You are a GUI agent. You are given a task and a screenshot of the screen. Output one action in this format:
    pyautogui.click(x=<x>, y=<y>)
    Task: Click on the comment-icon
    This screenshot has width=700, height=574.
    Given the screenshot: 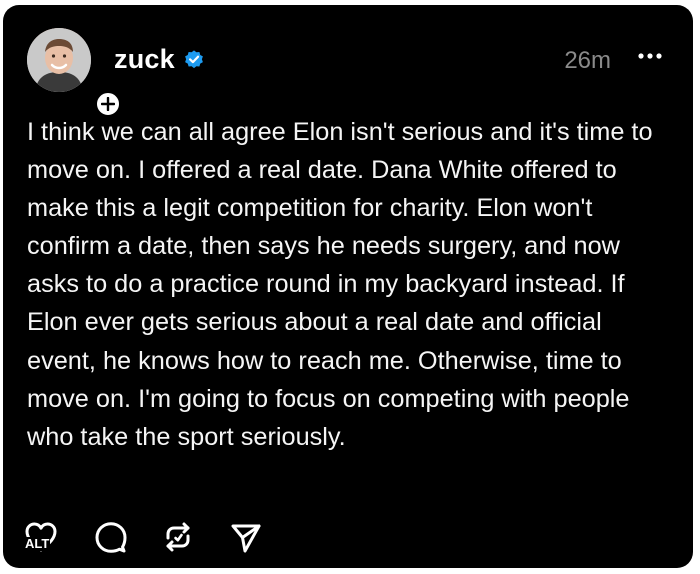 What is the action you would take?
    pyautogui.click(x=111, y=537)
    